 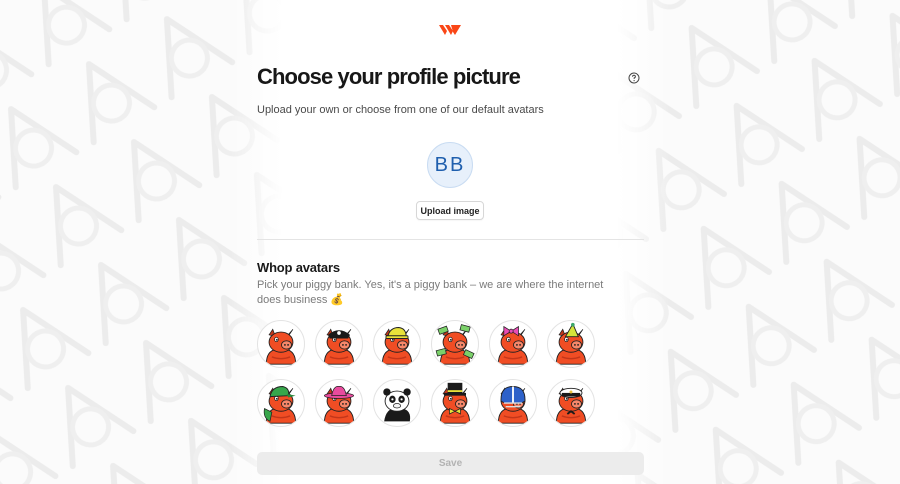 I want to click on avatar-initials: BB, so click(x=450, y=164).